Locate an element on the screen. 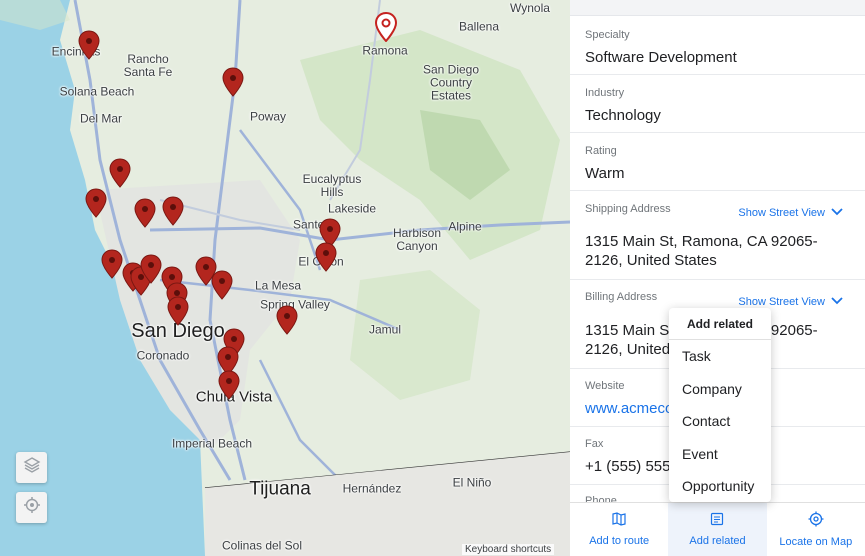 The width and height of the screenshot is (865, 556). place-label: Ramona is located at coordinates (385, 50).